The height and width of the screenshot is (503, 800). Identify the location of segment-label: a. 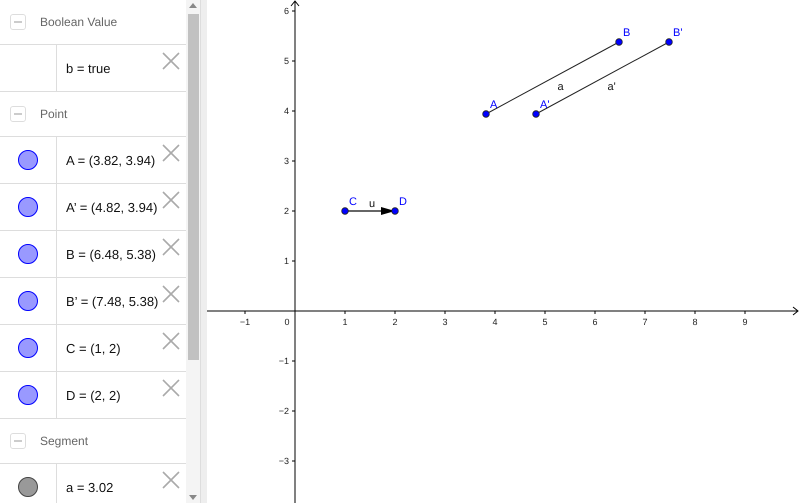
(561, 87).